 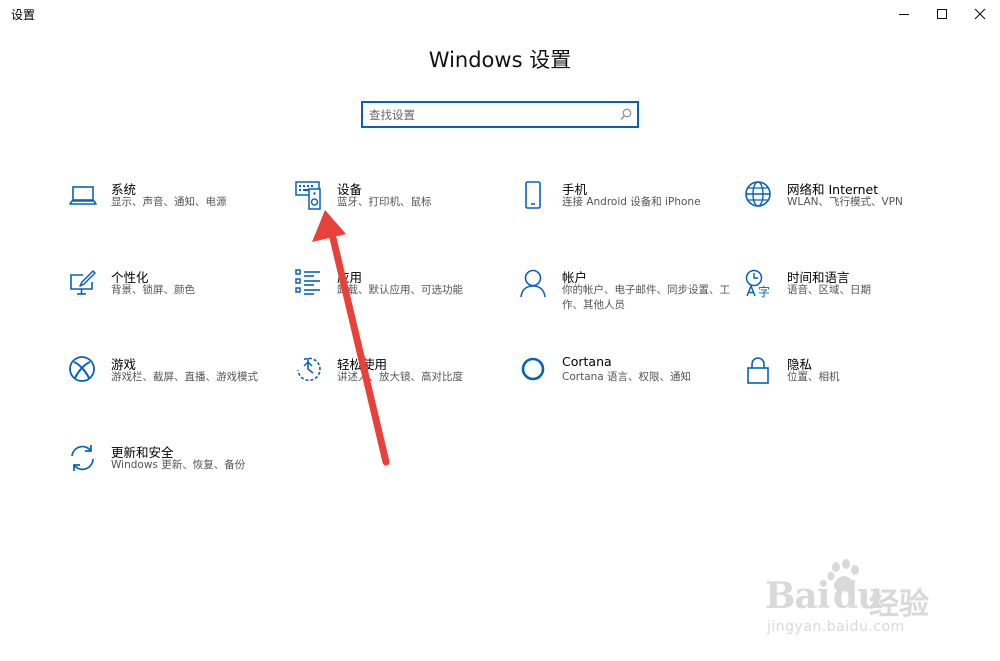 I want to click on minimize-button, so click(x=904, y=14).